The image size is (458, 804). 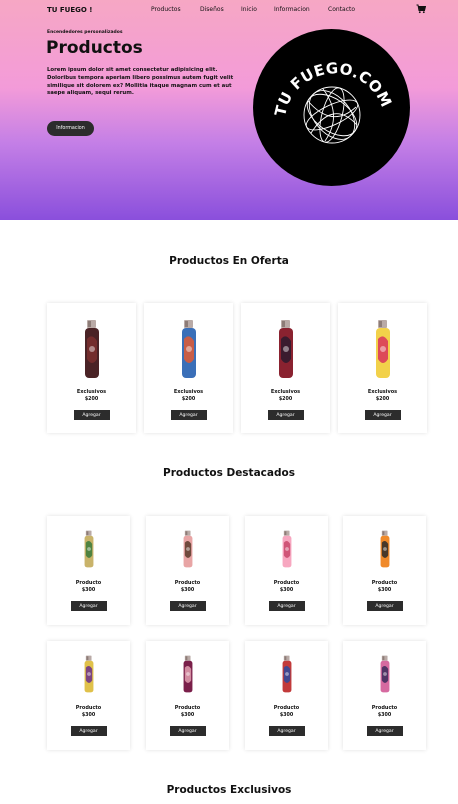 I want to click on hero-kicker: Encendedores personalizados, so click(x=85, y=32).